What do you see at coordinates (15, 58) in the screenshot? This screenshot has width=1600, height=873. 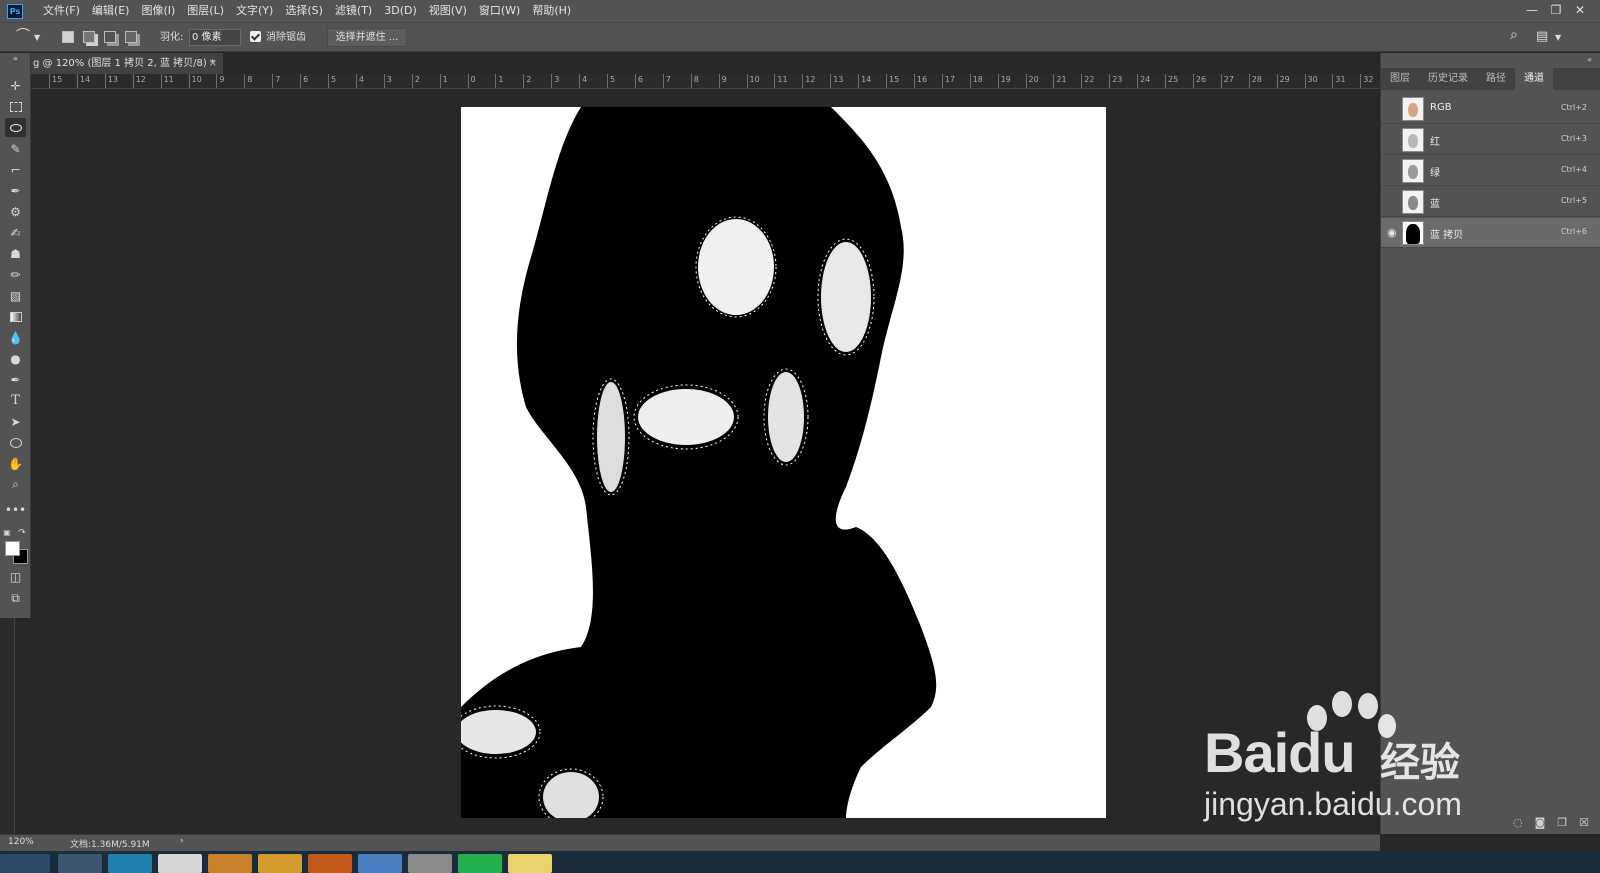 I see `collapse-icon: »` at bounding box center [15, 58].